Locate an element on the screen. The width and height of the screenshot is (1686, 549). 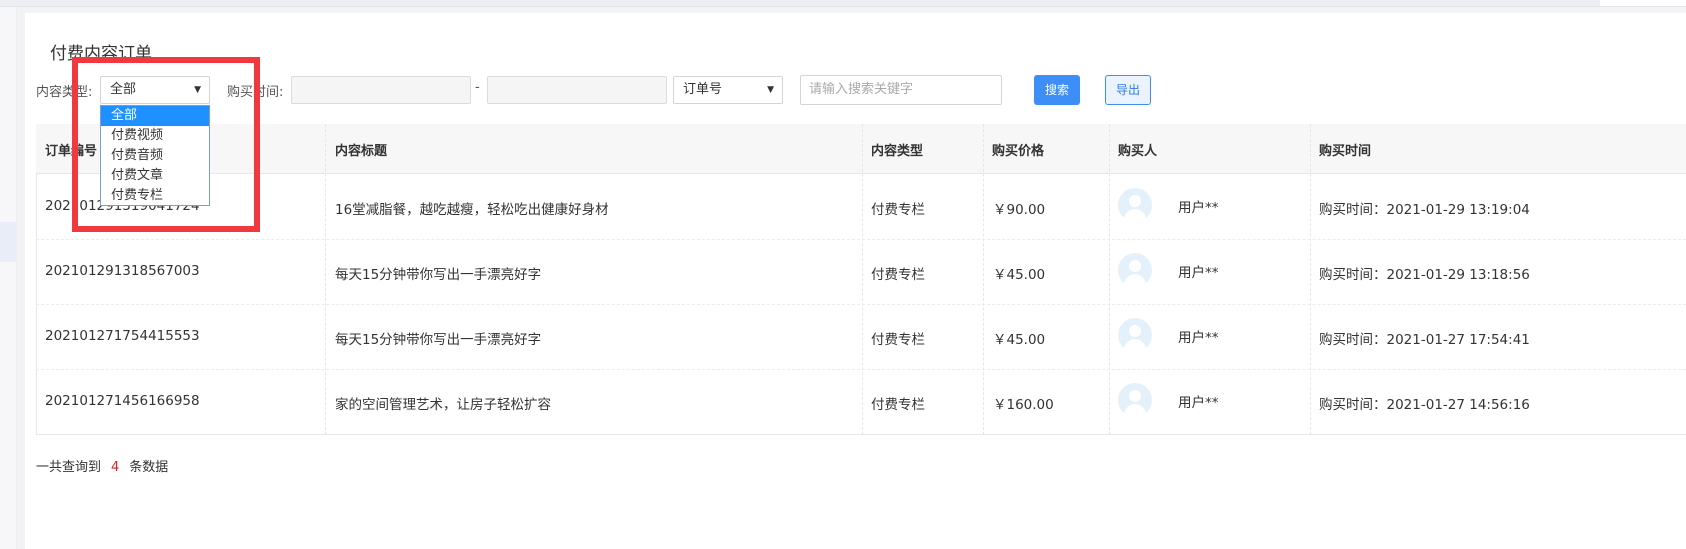
cell-time: 购买时间：2021-01-27 17:54:41 is located at coordinates (1424, 340).